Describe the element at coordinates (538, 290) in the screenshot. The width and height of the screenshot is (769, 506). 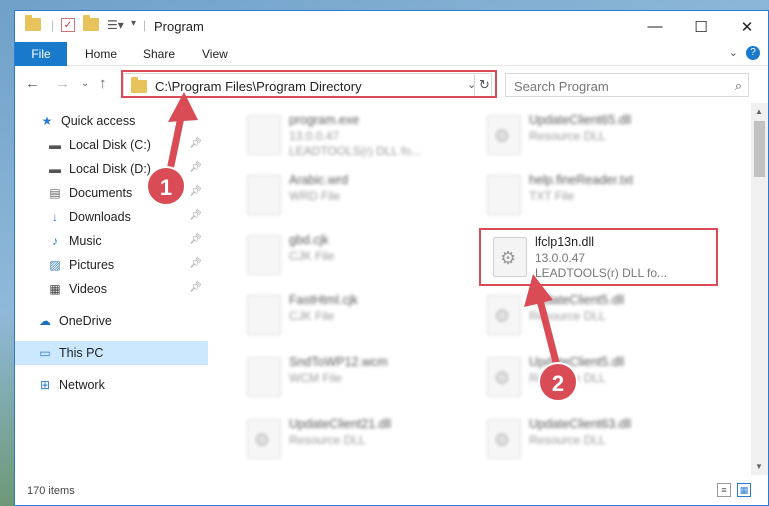
I see `arrow-2-head` at that location.